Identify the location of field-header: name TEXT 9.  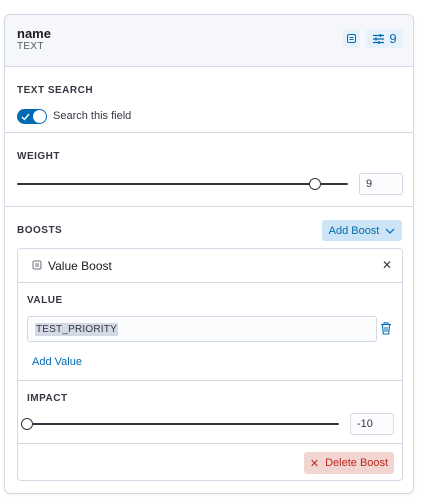
(209, 41).